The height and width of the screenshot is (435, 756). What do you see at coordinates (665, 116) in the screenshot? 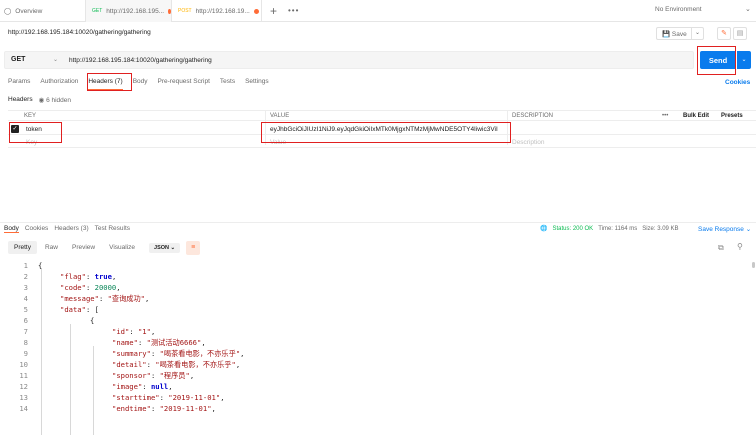
I see `table-more-button: •••` at bounding box center [665, 116].